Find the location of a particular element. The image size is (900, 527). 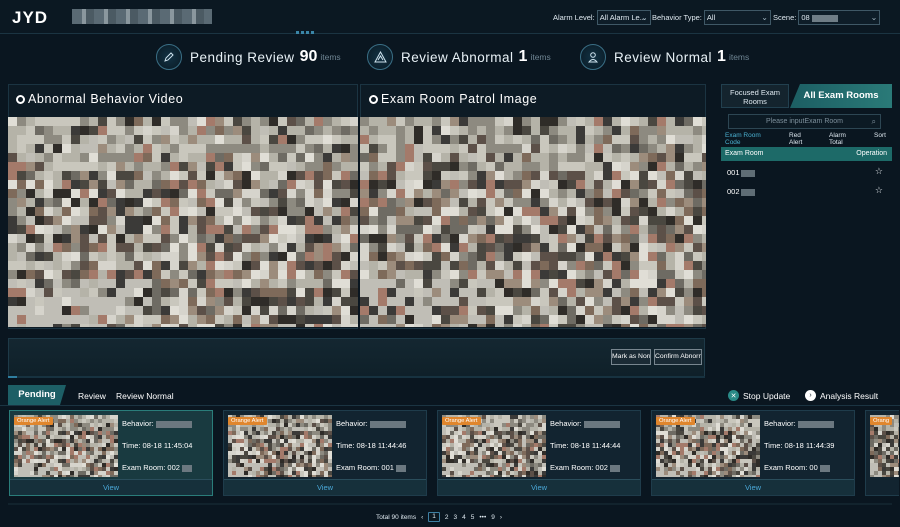

alarm-level-select: All Alarm Le... ⌄ is located at coordinates (623, 17).